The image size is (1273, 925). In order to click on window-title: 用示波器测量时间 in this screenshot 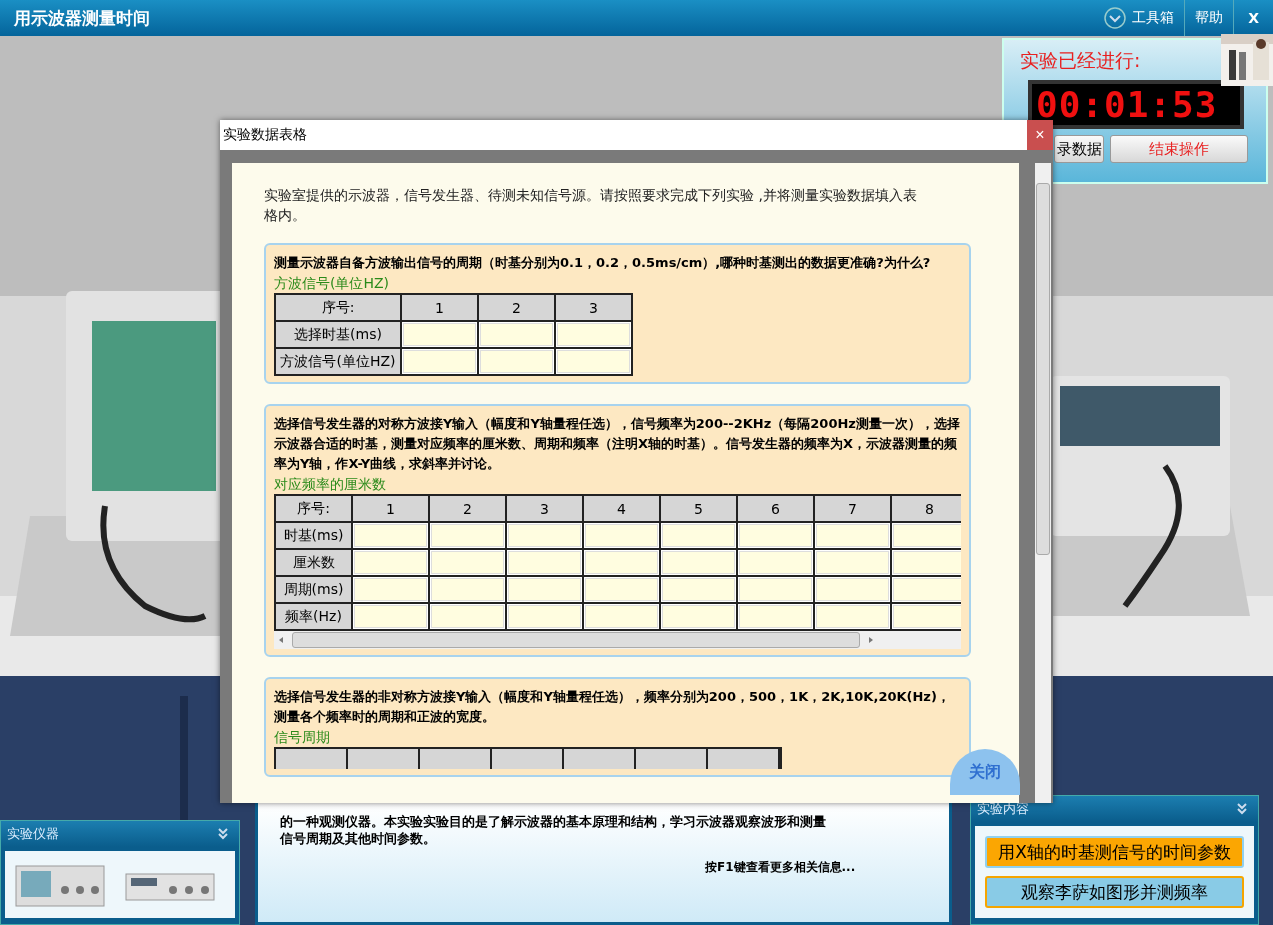, I will do `click(82, 18)`.